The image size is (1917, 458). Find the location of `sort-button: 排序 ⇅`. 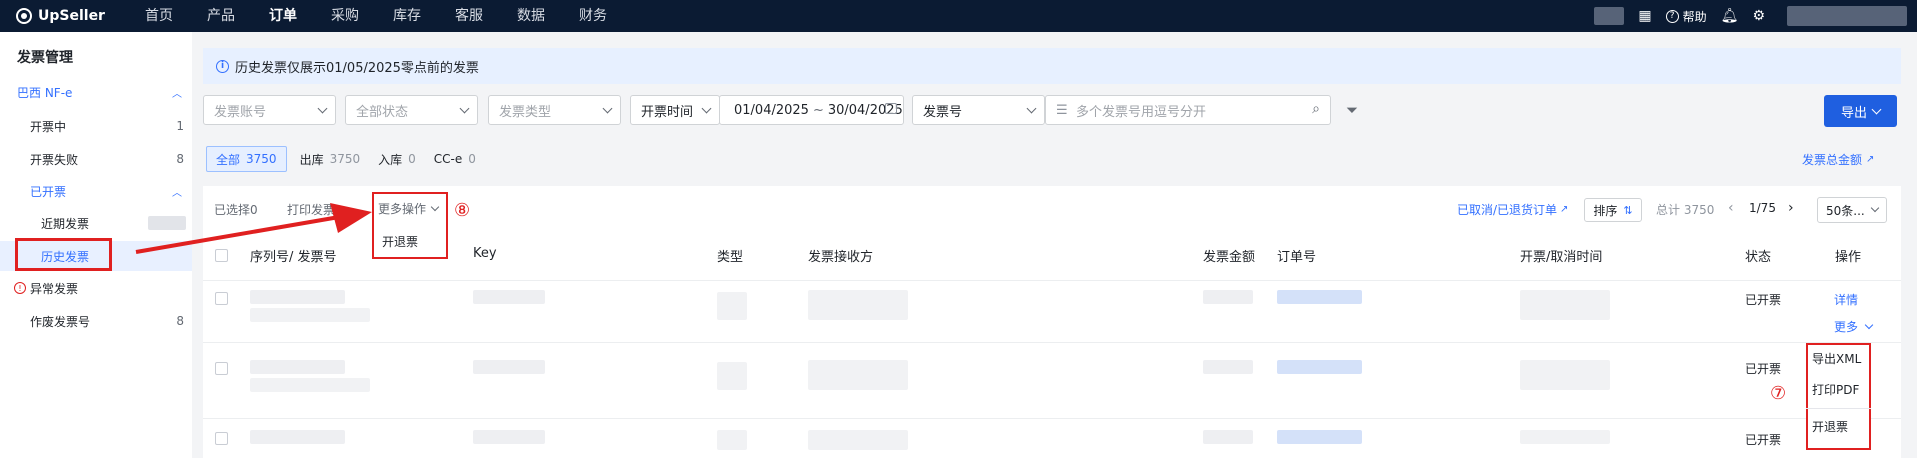

sort-button: 排序 ⇅ is located at coordinates (1613, 210).